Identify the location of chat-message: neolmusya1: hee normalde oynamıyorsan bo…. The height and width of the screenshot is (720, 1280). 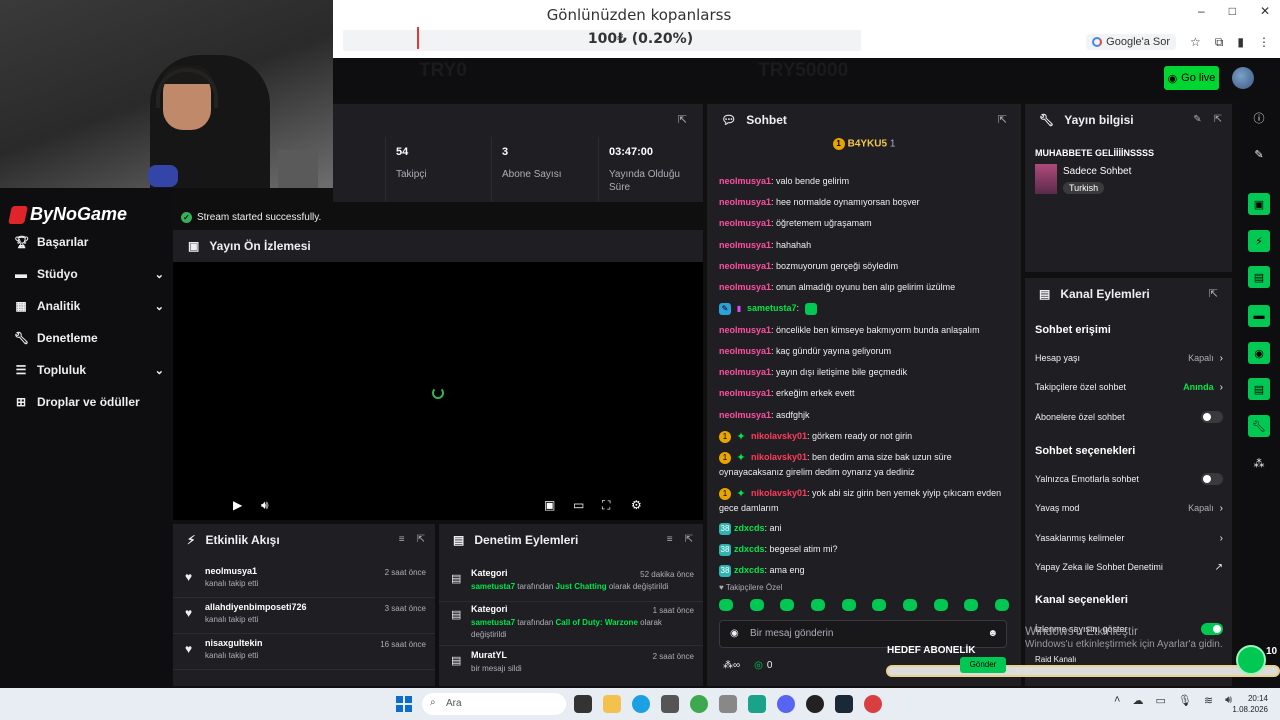
(864, 202).